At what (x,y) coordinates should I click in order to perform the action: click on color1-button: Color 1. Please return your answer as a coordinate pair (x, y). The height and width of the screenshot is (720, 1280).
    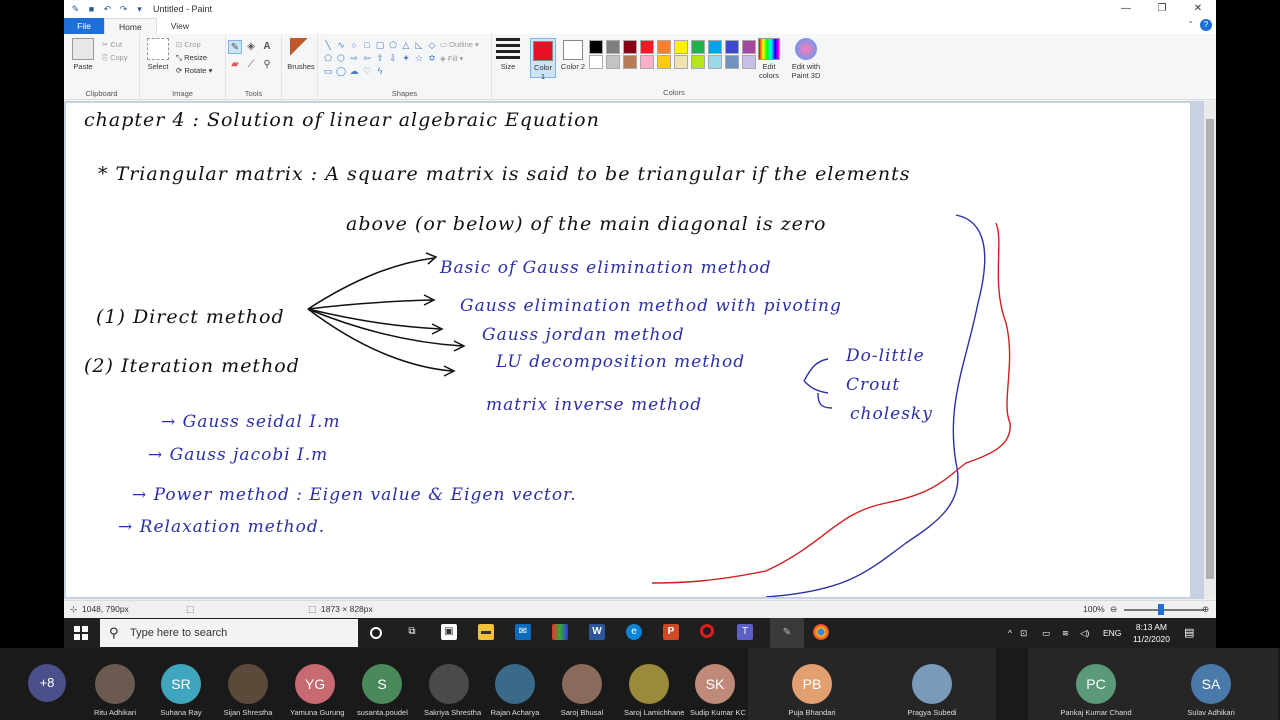
    Looking at the image, I should click on (543, 59).